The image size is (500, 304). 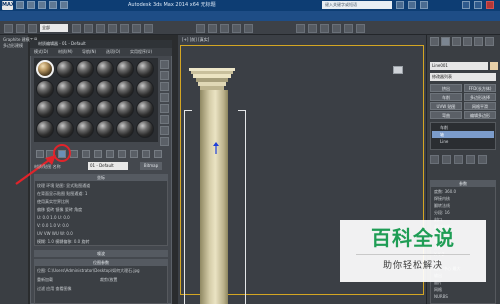 What do you see at coordinates (164, 108) in the screenshot?
I see `video-color-check-icon` at bounding box center [164, 108].